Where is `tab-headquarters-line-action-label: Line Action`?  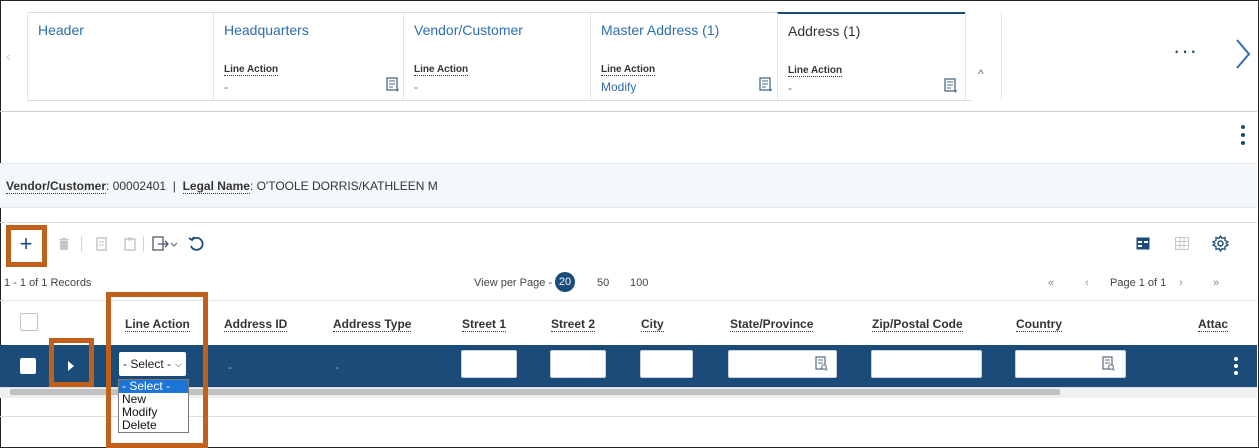
tab-headquarters-line-action-label: Line Action is located at coordinates (251, 70).